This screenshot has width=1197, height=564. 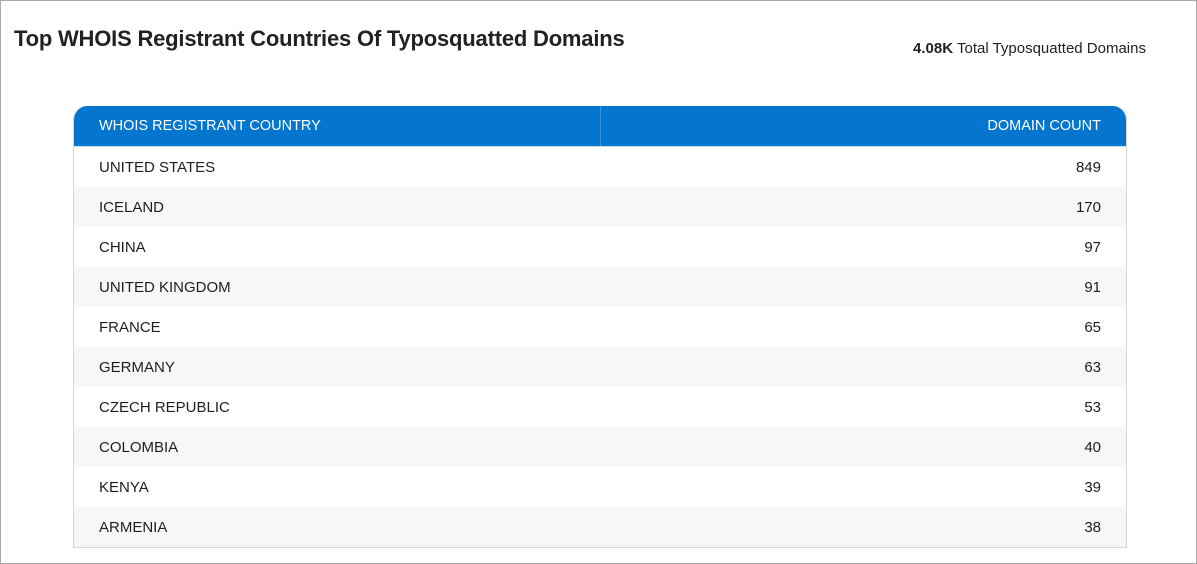 What do you see at coordinates (337, 407) in the screenshot?
I see `country-cell: CZECH REPUBLIC` at bounding box center [337, 407].